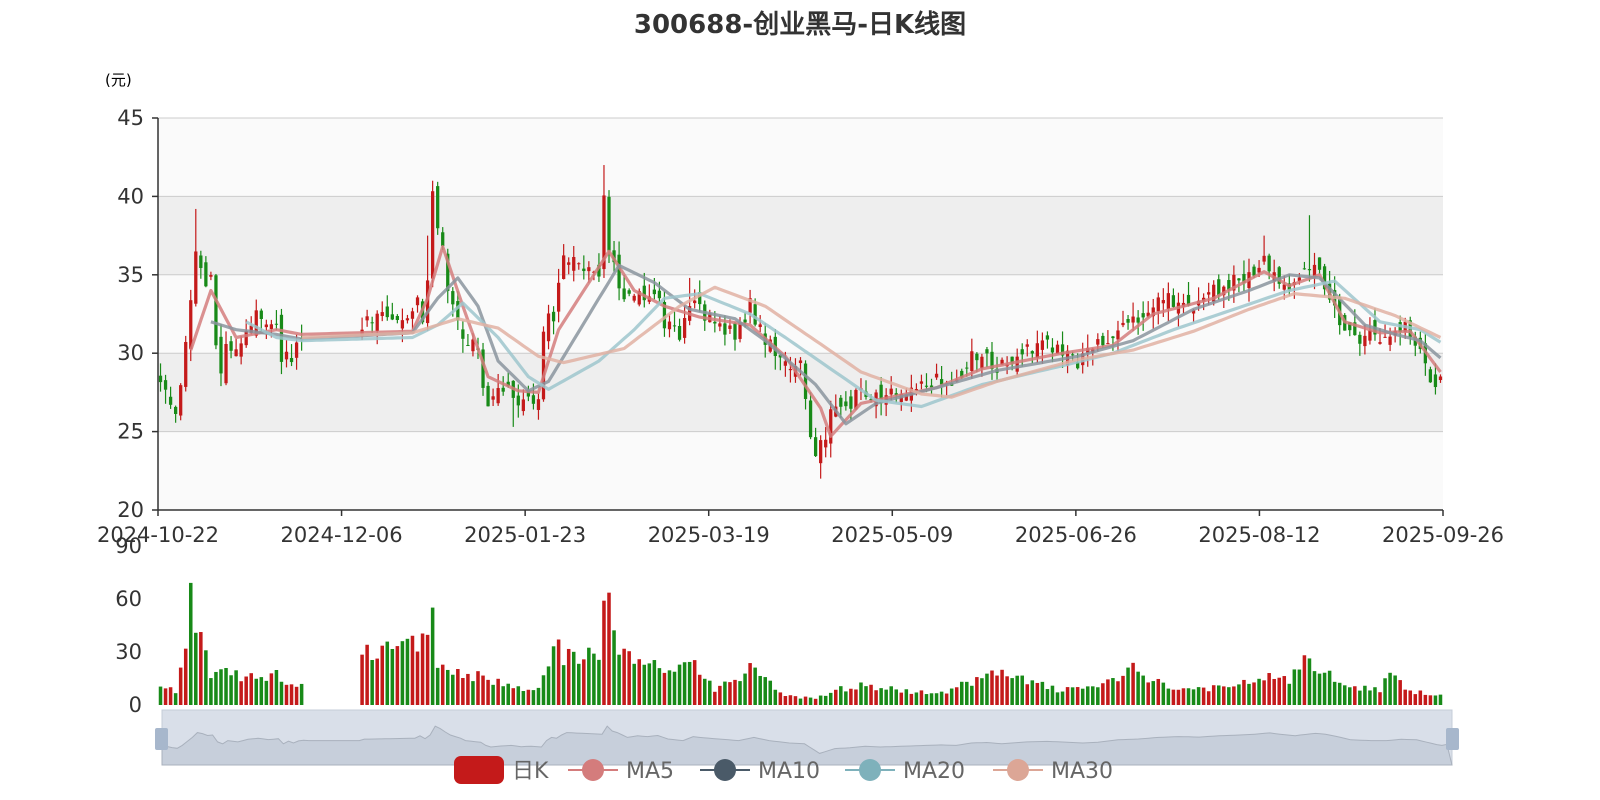 This screenshot has width=1600, height=800. What do you see at coordinates (1452, 739) in the screenshot?
I see `zoom-handle-right` at bounding box center [1452, 739].